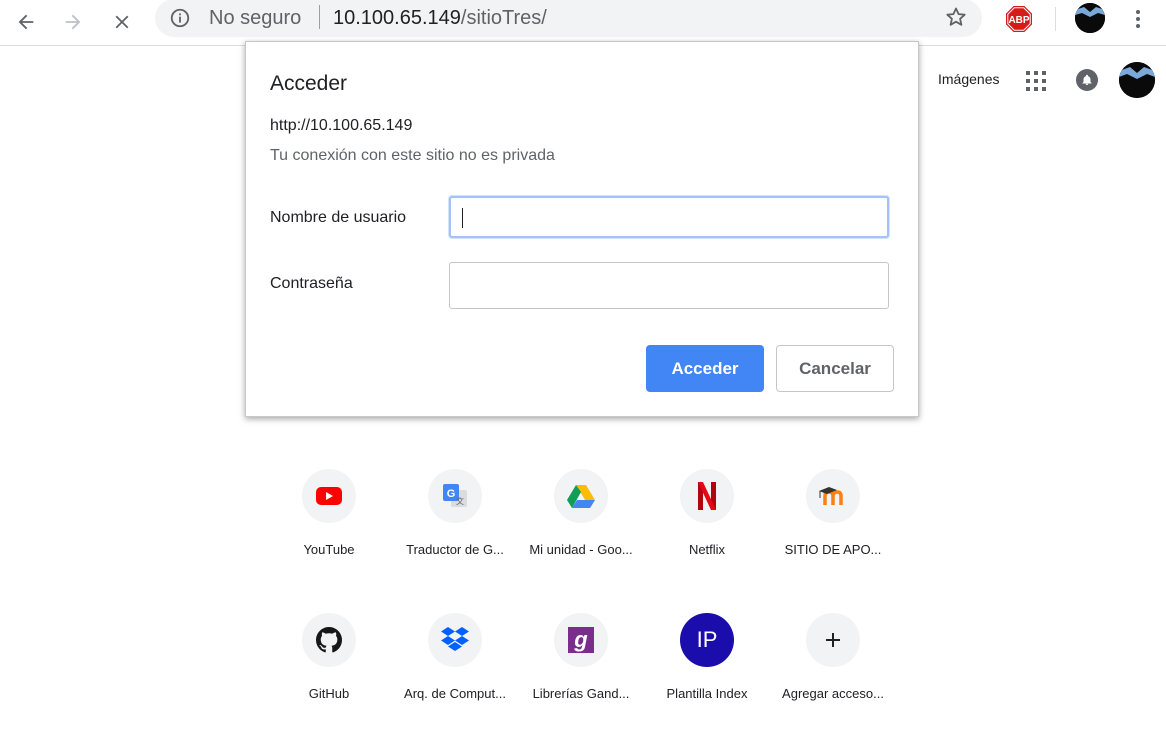  I want to click on bell-icon, so click(1087, 80).